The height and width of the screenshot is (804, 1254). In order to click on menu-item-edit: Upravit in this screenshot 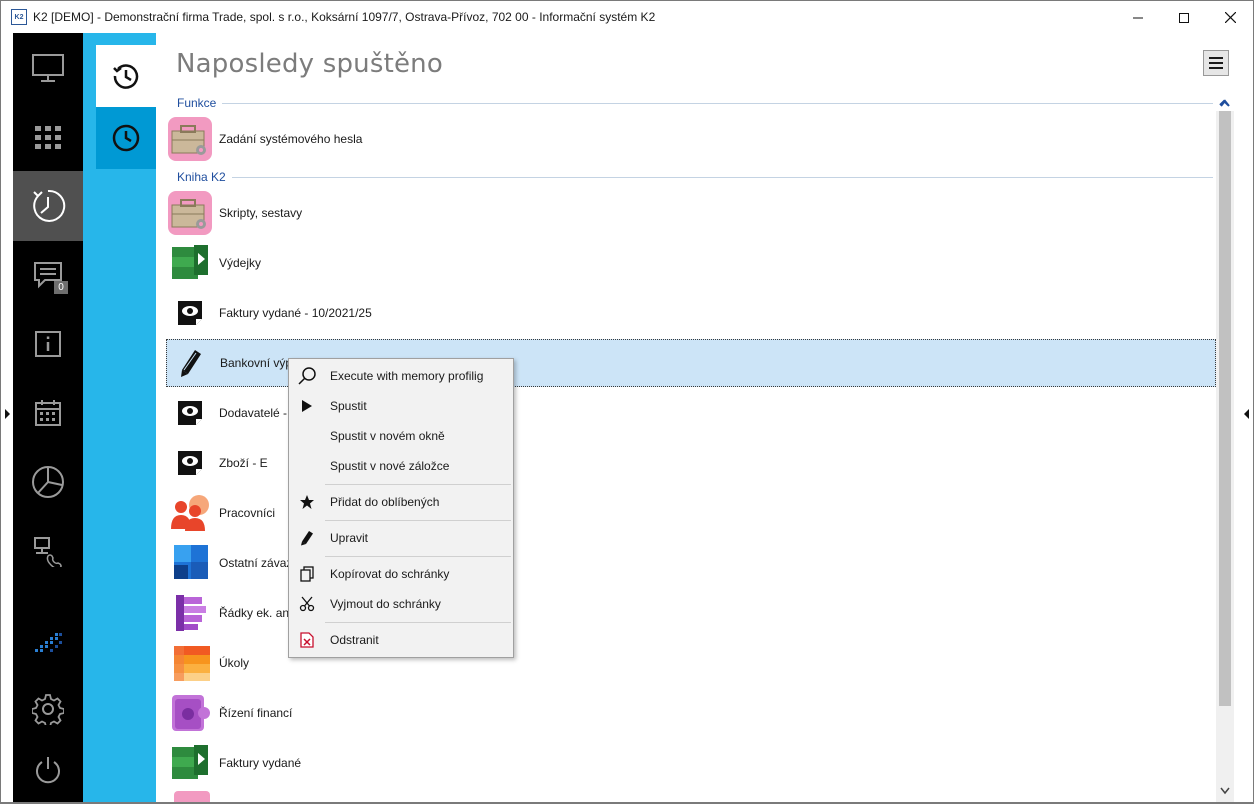, I will do `click(401, 538)`.